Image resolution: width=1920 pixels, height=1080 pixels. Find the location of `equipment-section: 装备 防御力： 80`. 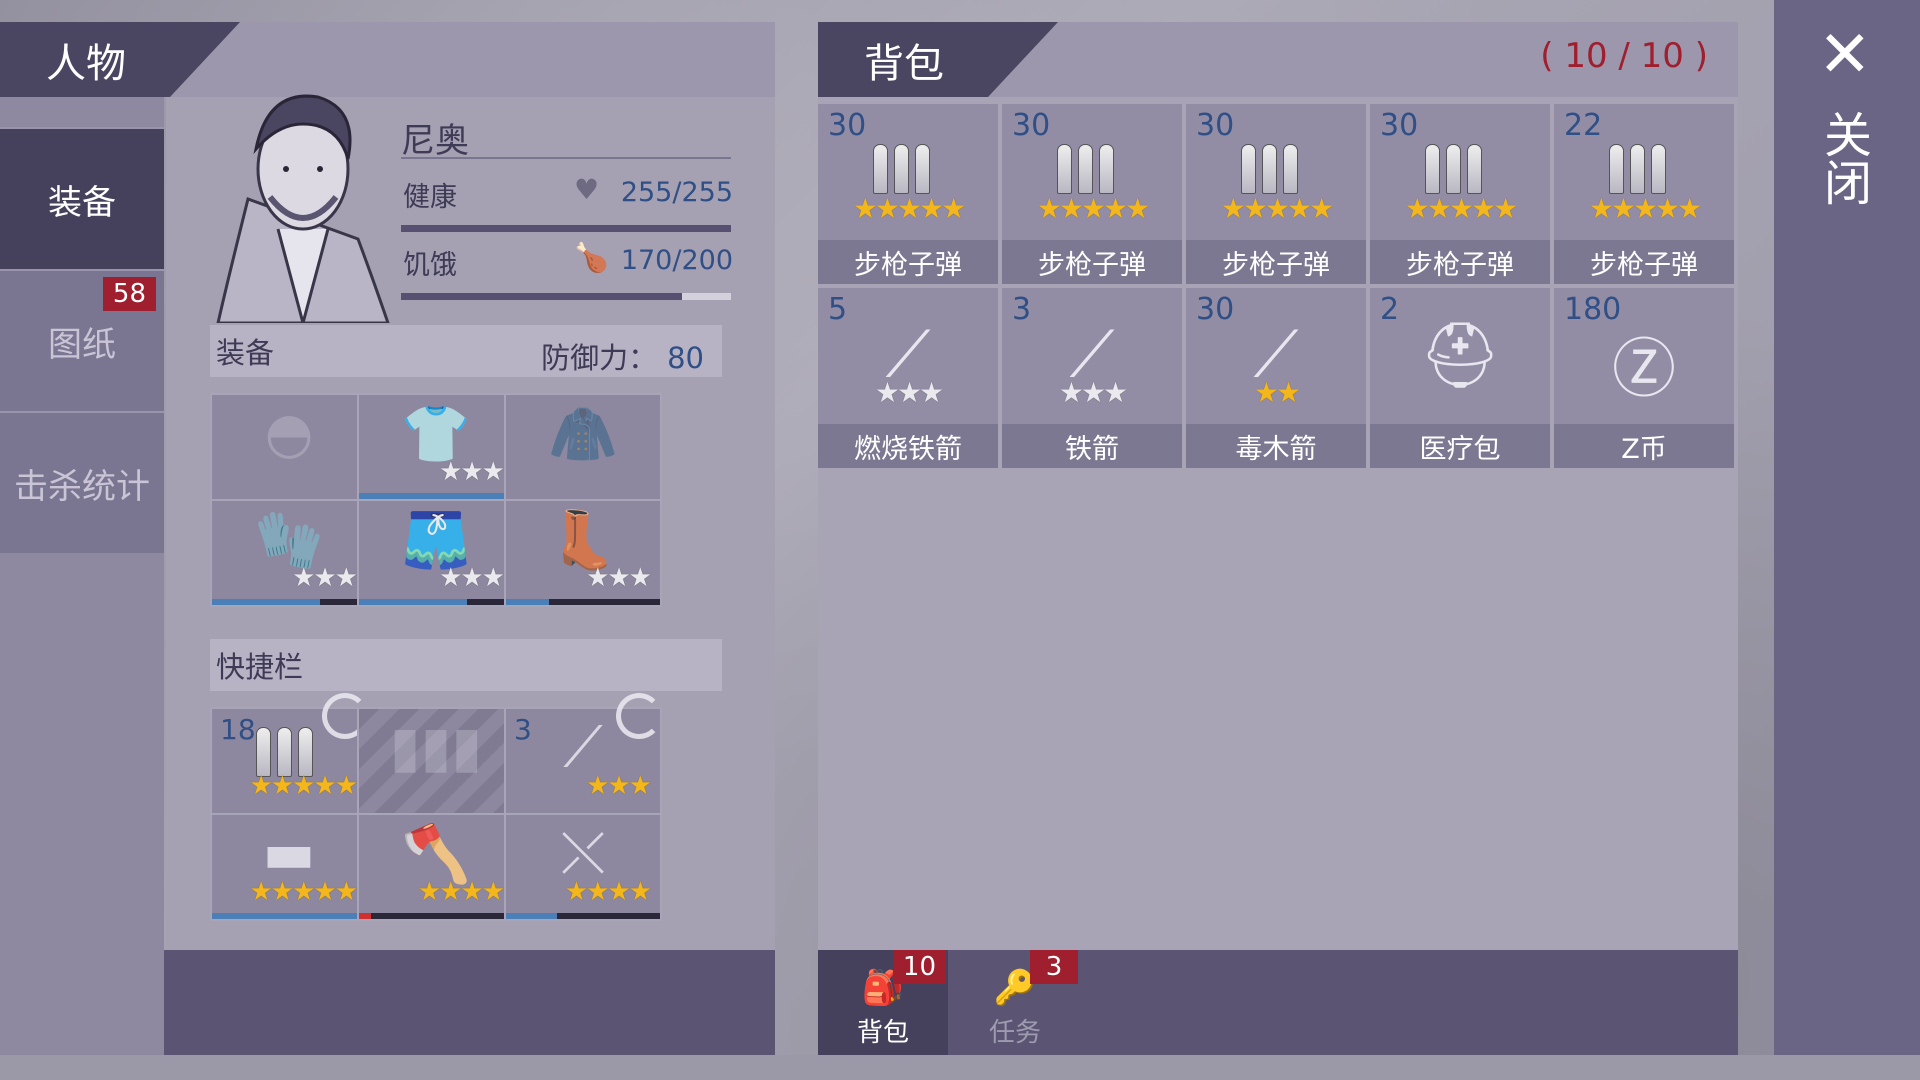

equipment-section: 装备 防御力： 80 is located at coordinates (466, 351).